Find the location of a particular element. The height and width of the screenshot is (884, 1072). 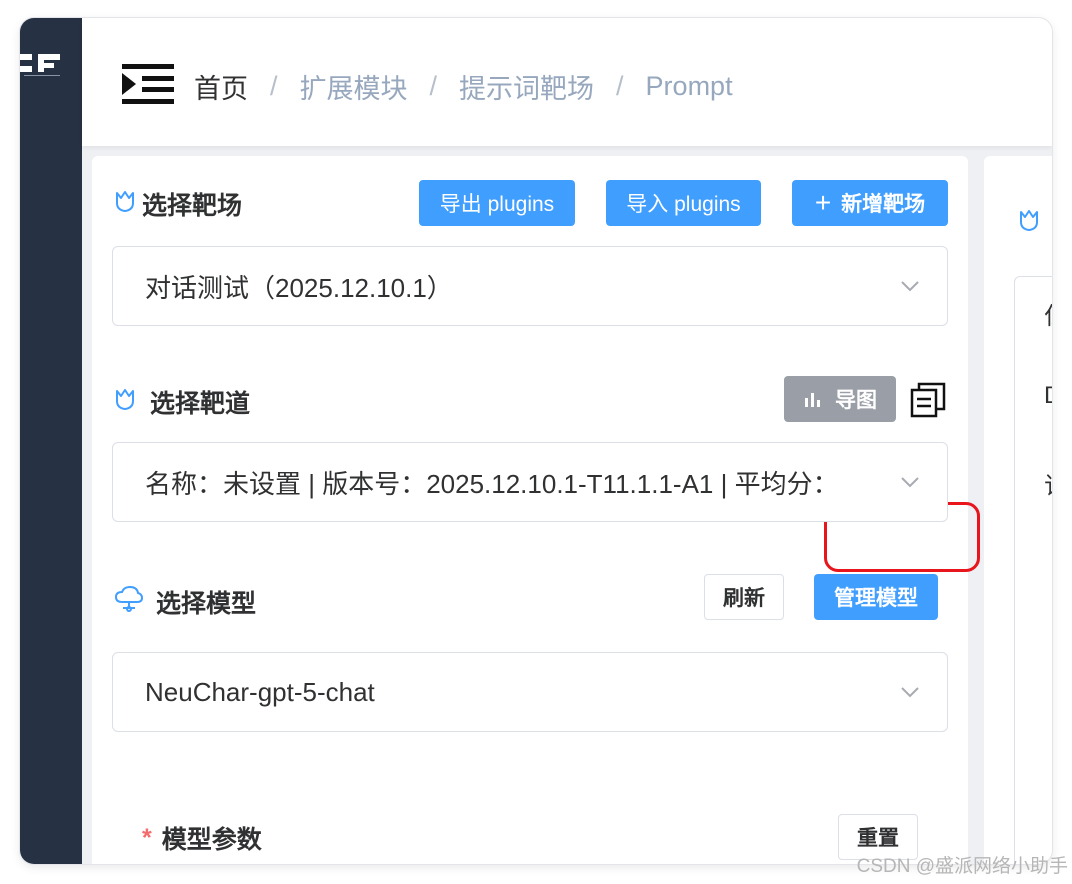

menu-toggle-icon is located at coordinates (148, 84).